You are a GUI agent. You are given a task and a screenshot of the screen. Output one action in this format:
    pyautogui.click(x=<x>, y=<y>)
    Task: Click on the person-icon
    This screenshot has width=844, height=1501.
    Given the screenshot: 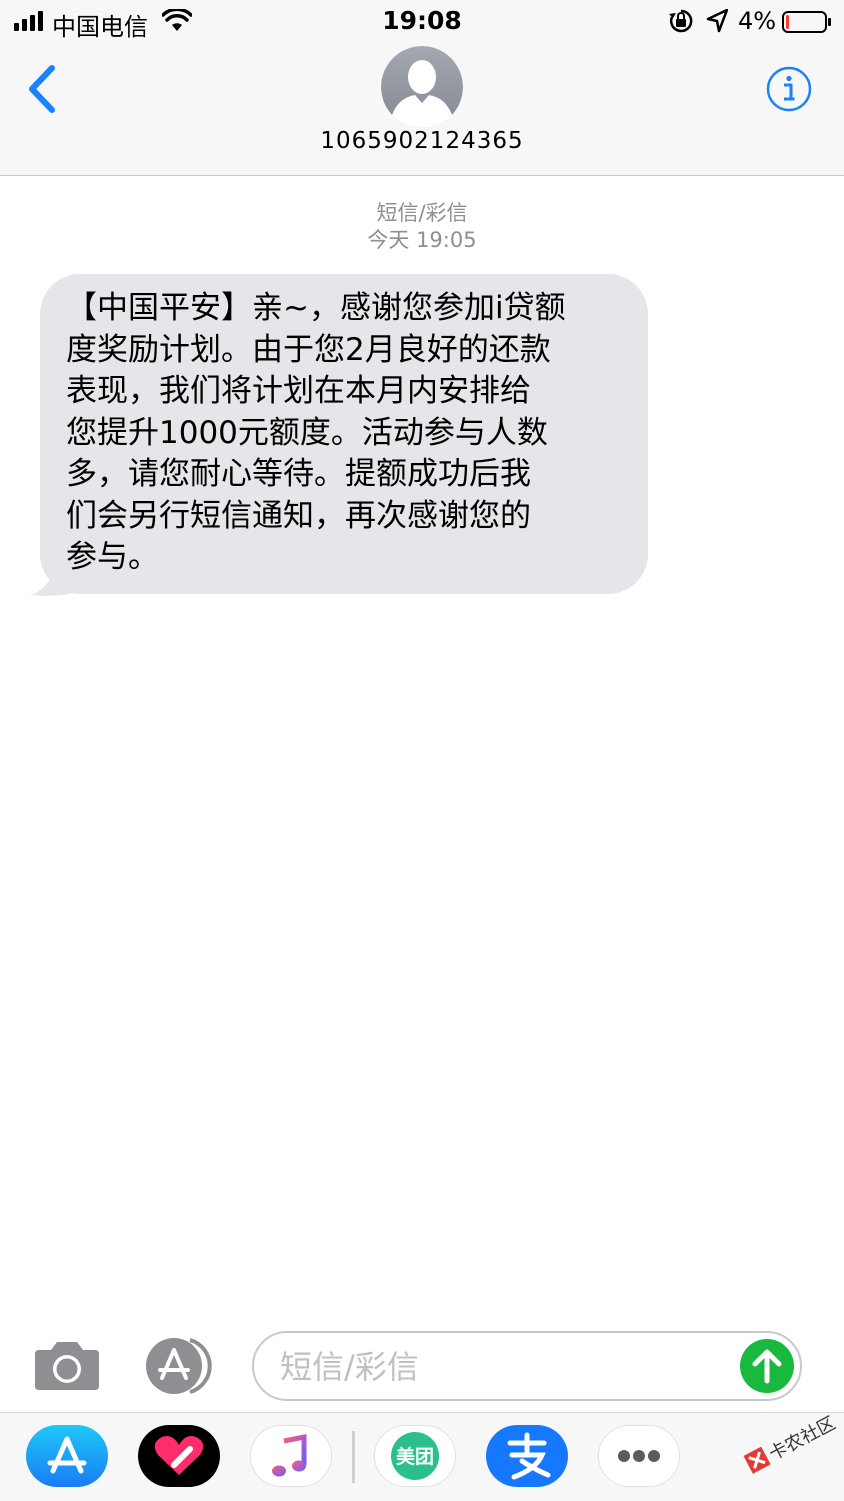 What is the action you would take?
    pyautogui.click(x=422, y=87)
    